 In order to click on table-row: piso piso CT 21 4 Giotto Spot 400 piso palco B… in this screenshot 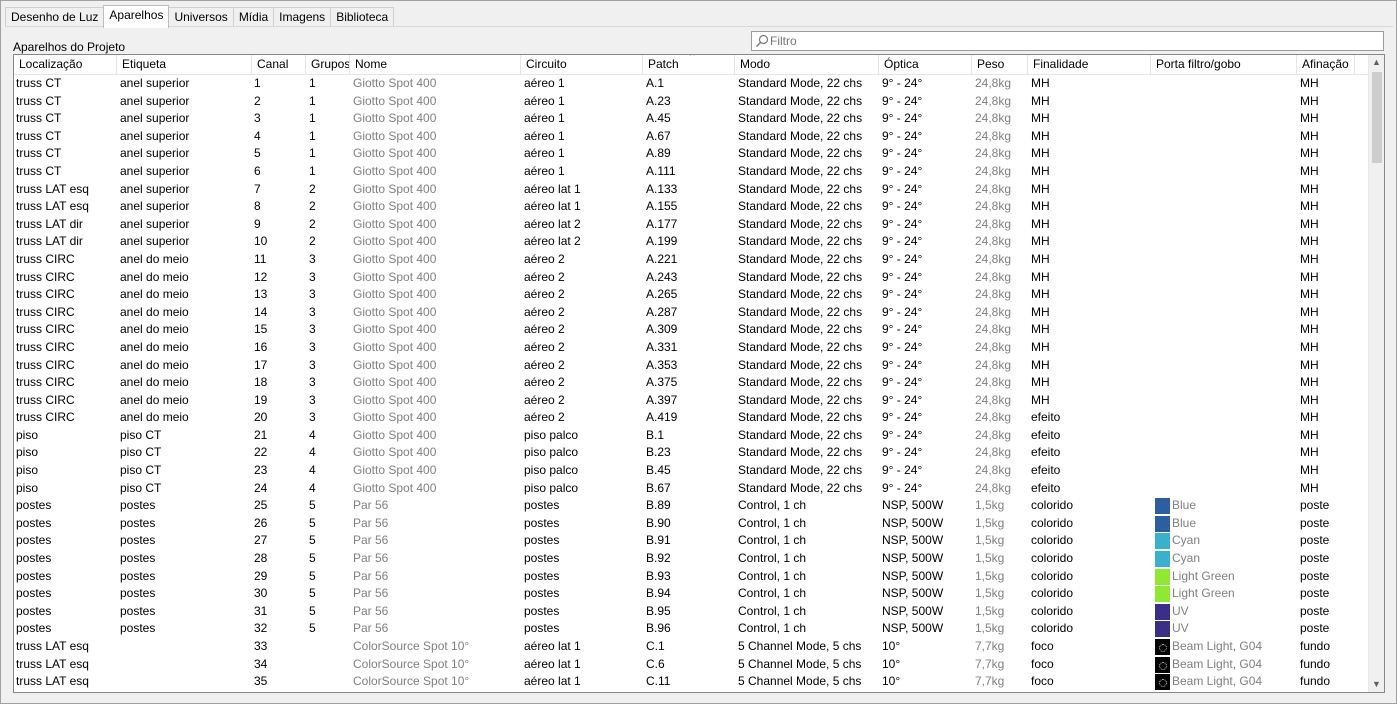, I will do `click(692, 436)`.